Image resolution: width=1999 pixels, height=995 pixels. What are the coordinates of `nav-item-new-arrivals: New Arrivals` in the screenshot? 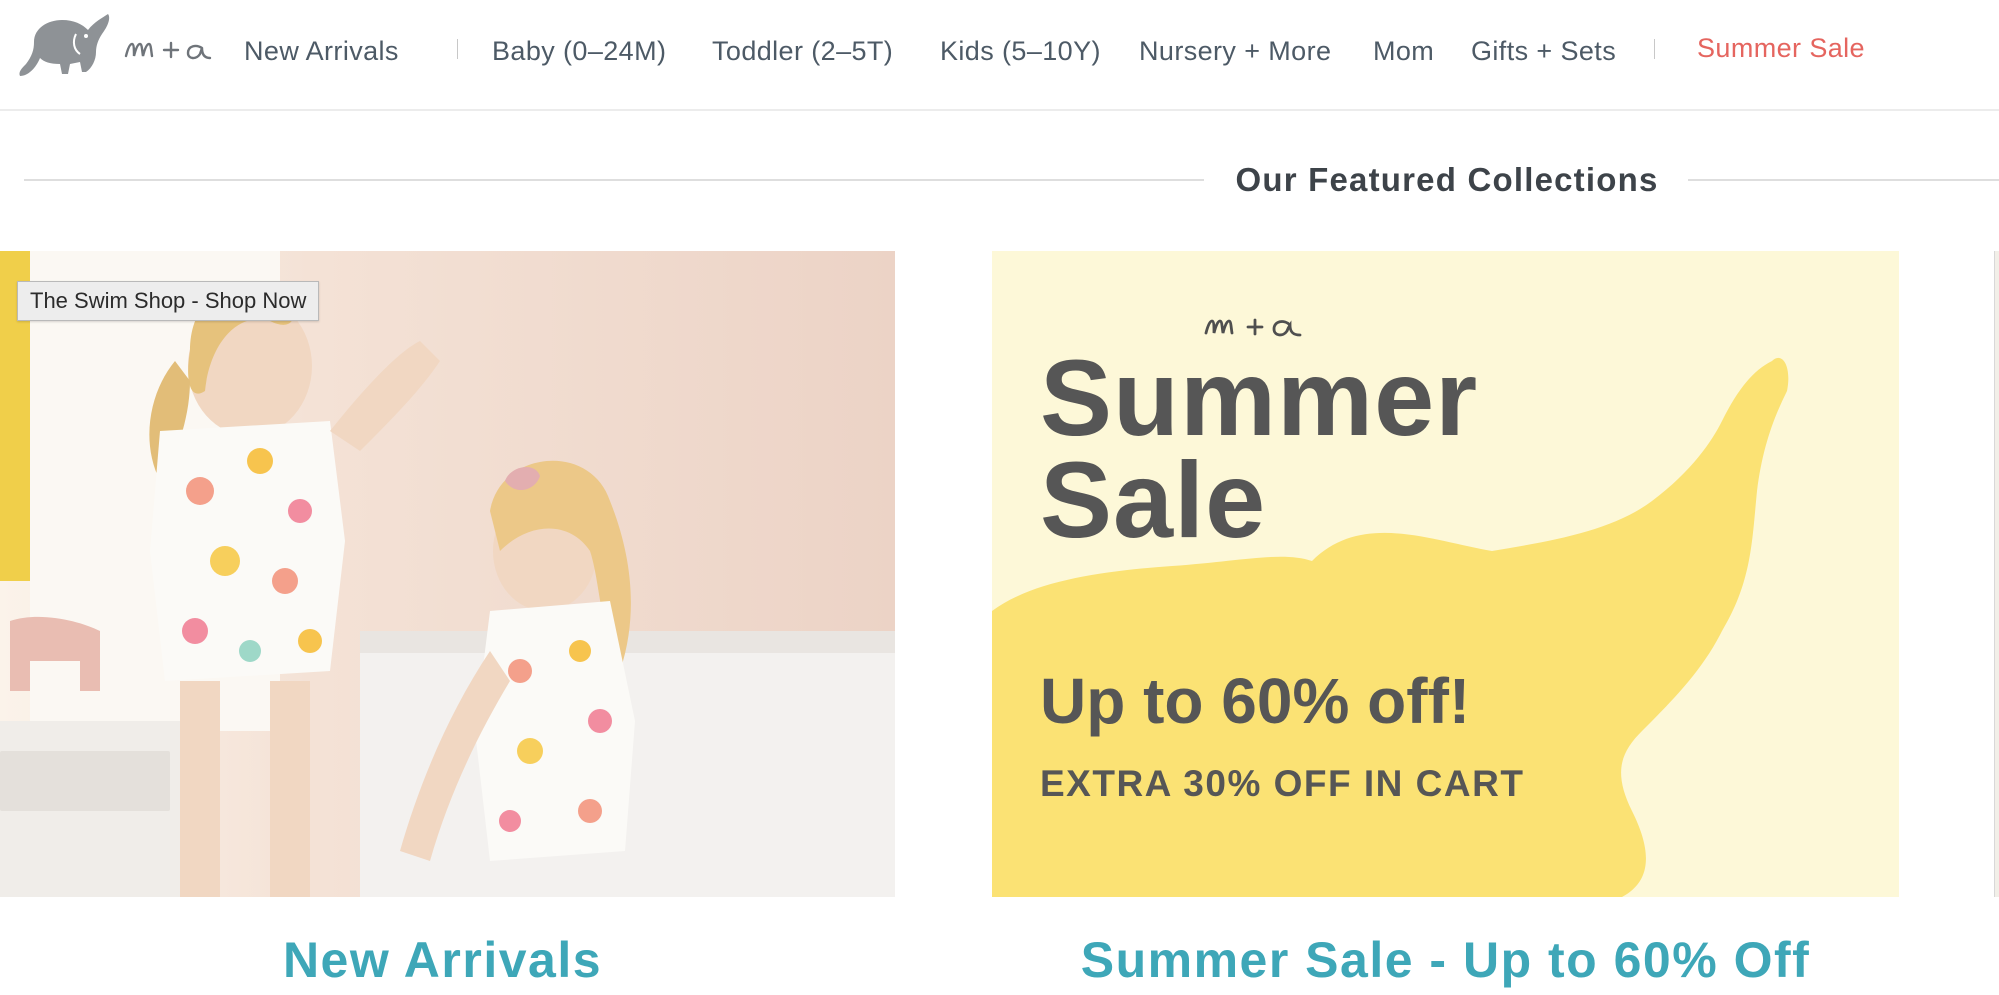 It's located at (321, 51).